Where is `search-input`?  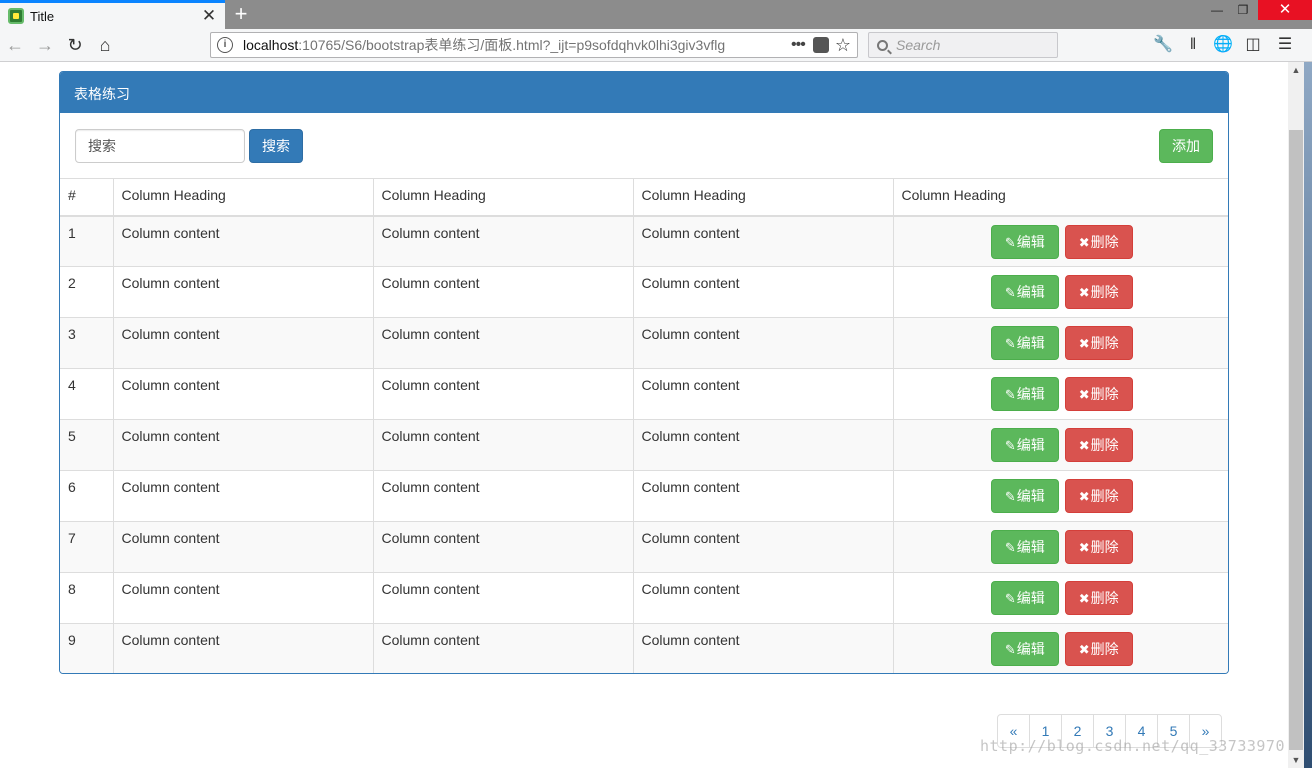 search-input is located at coordinates (160, 146).